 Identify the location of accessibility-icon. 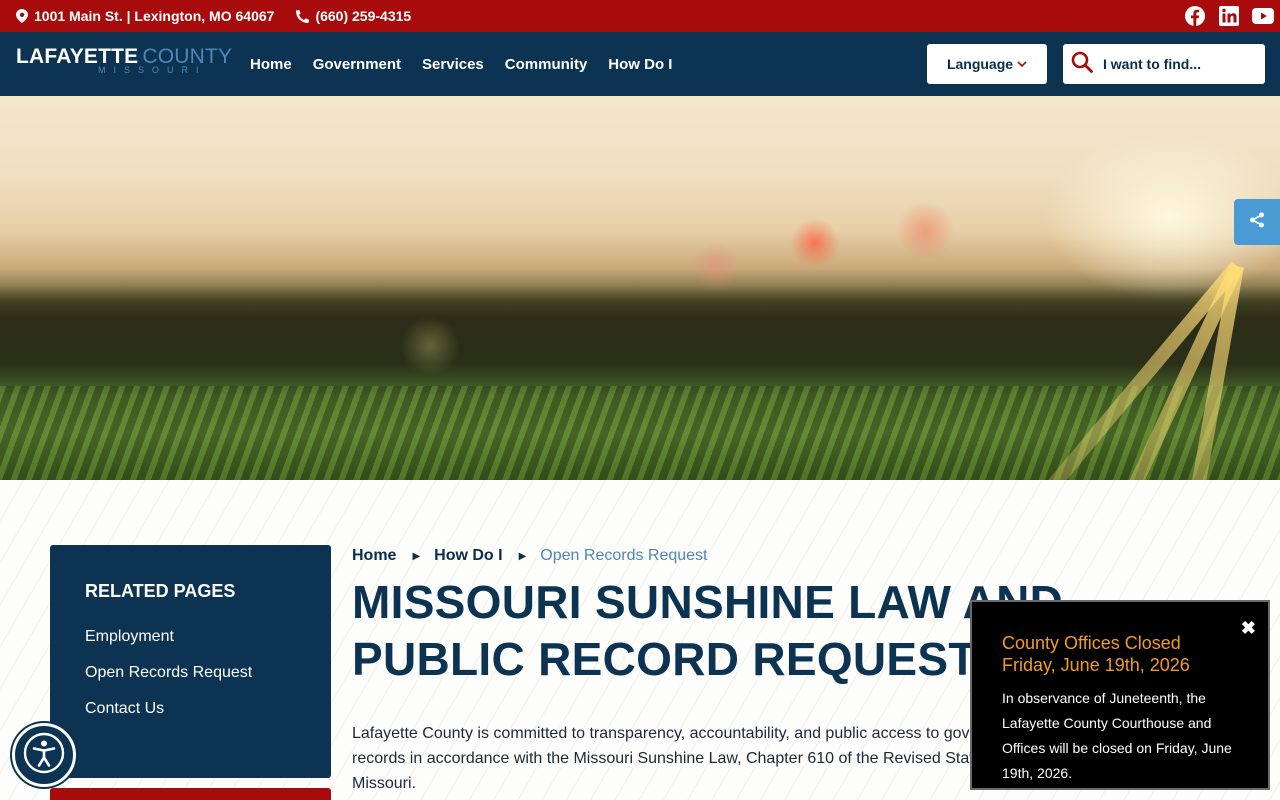
(44, 755).